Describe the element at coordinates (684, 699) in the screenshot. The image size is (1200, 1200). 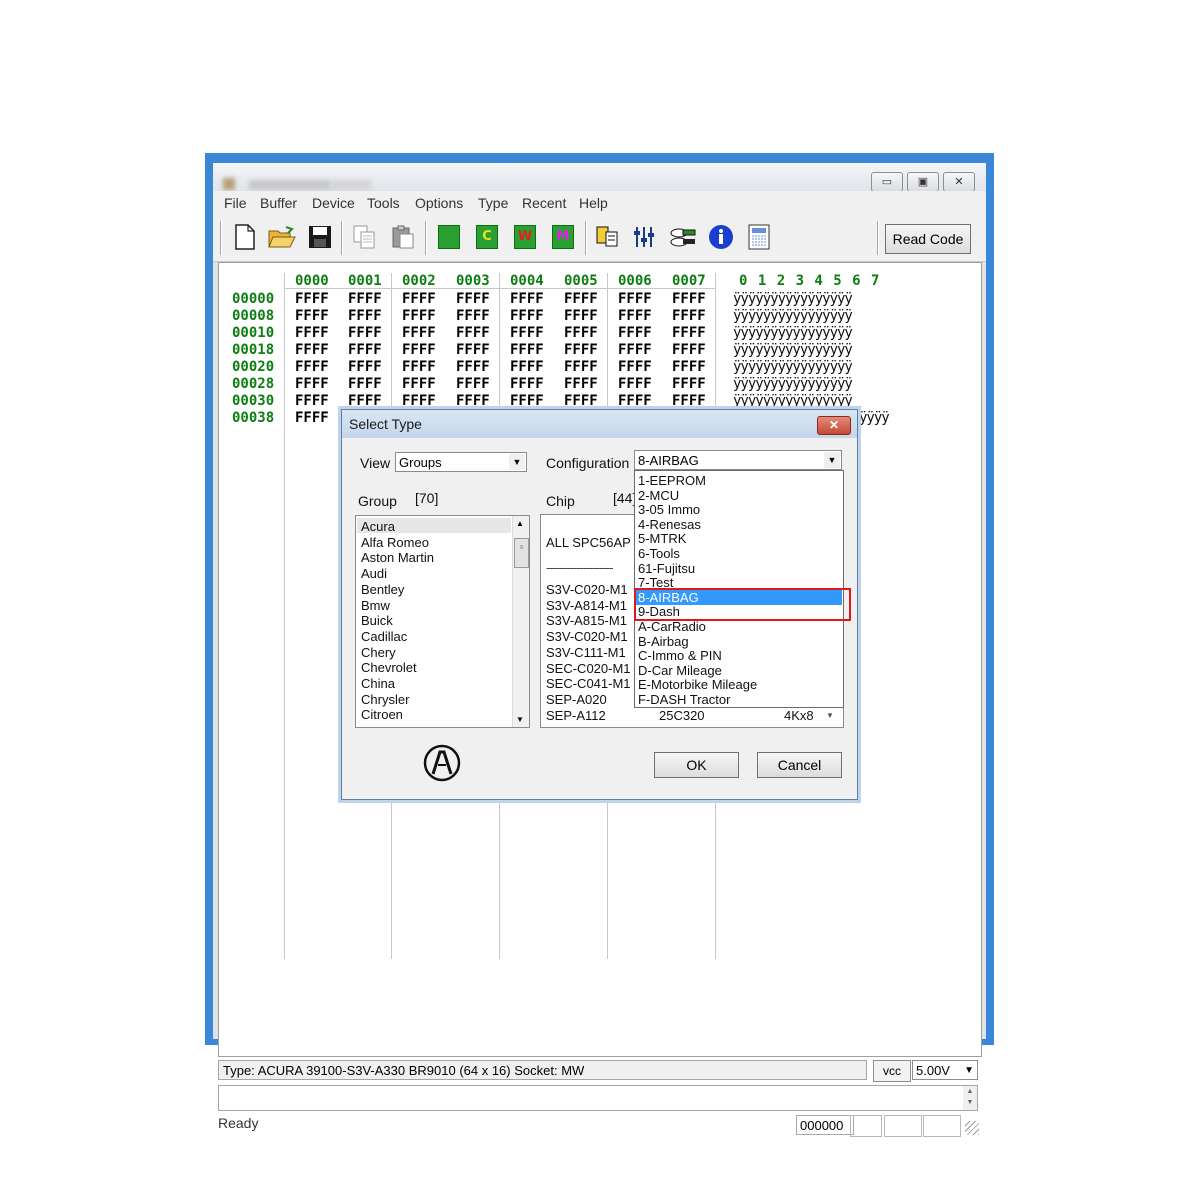
I see `configuration-option: F-DASH Tractor` at that location.